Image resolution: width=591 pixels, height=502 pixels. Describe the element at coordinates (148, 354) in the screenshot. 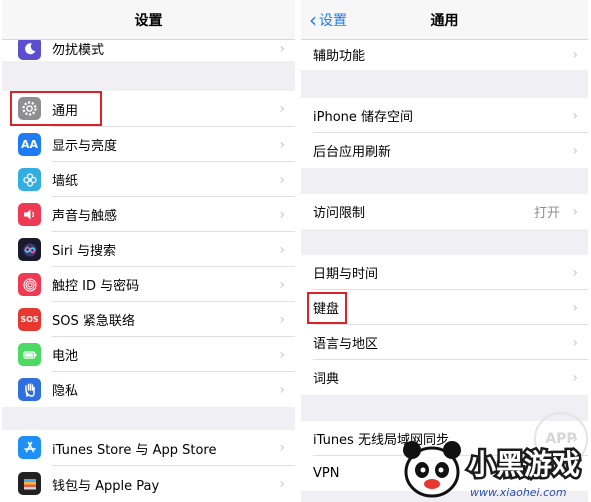

I see `settings-row-battery: 电池 ›` at that location.